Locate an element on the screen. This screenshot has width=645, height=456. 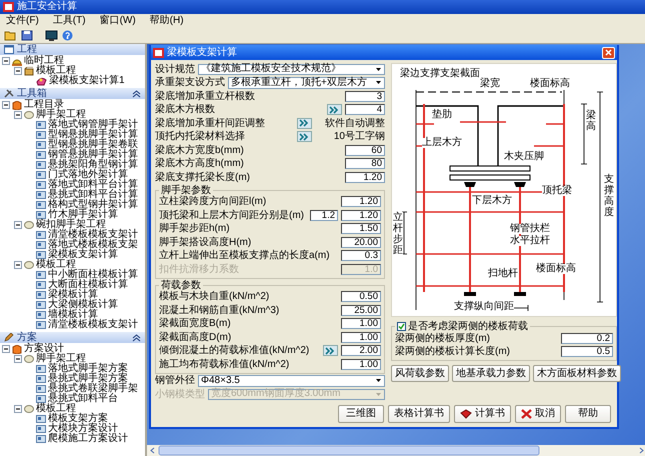
tree-item: 钢管悬挑脚手架计算 is located at coordinates (93, 155).